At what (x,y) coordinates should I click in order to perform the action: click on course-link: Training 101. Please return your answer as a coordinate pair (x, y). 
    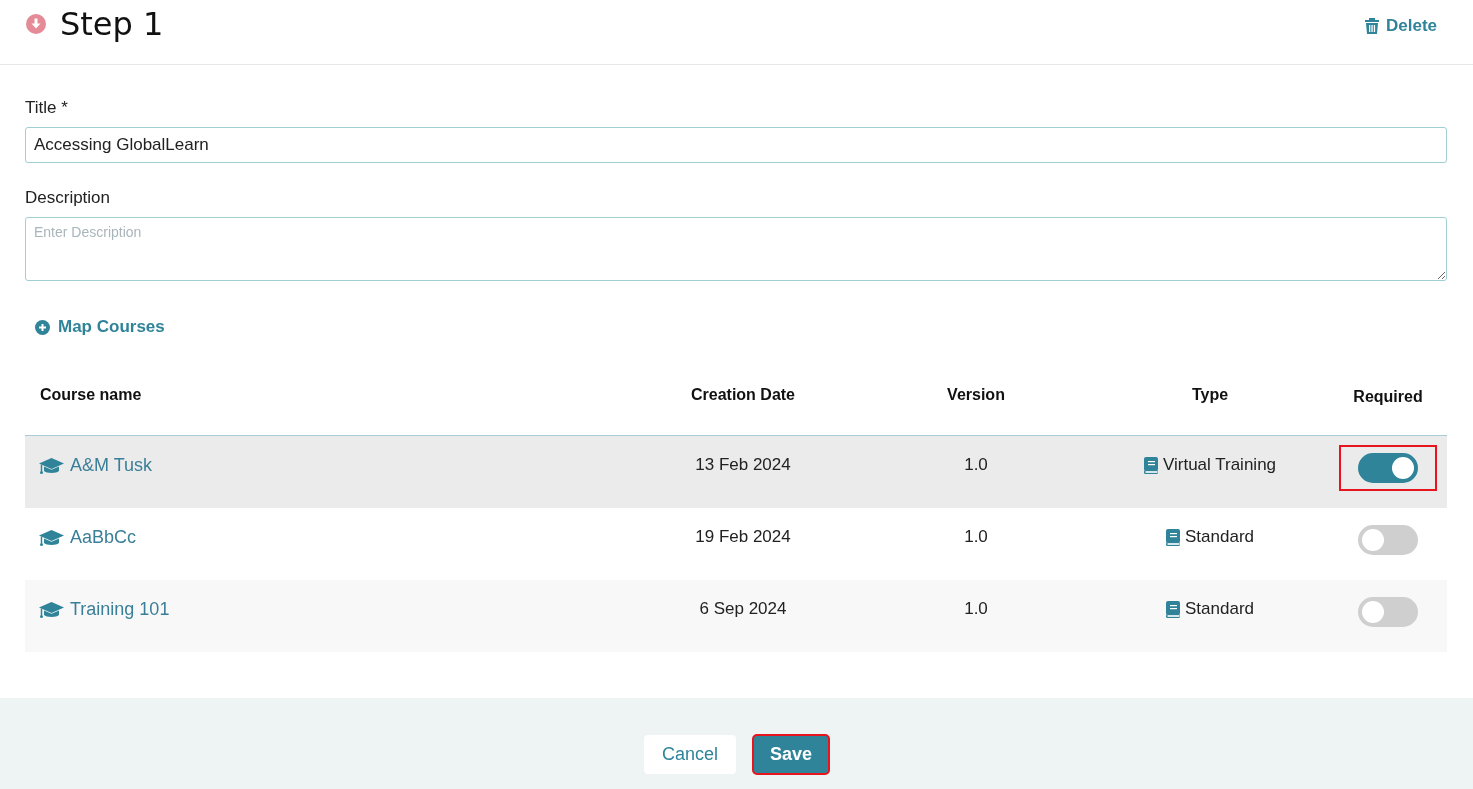
    Looking at the image, I should click on (104, 609).